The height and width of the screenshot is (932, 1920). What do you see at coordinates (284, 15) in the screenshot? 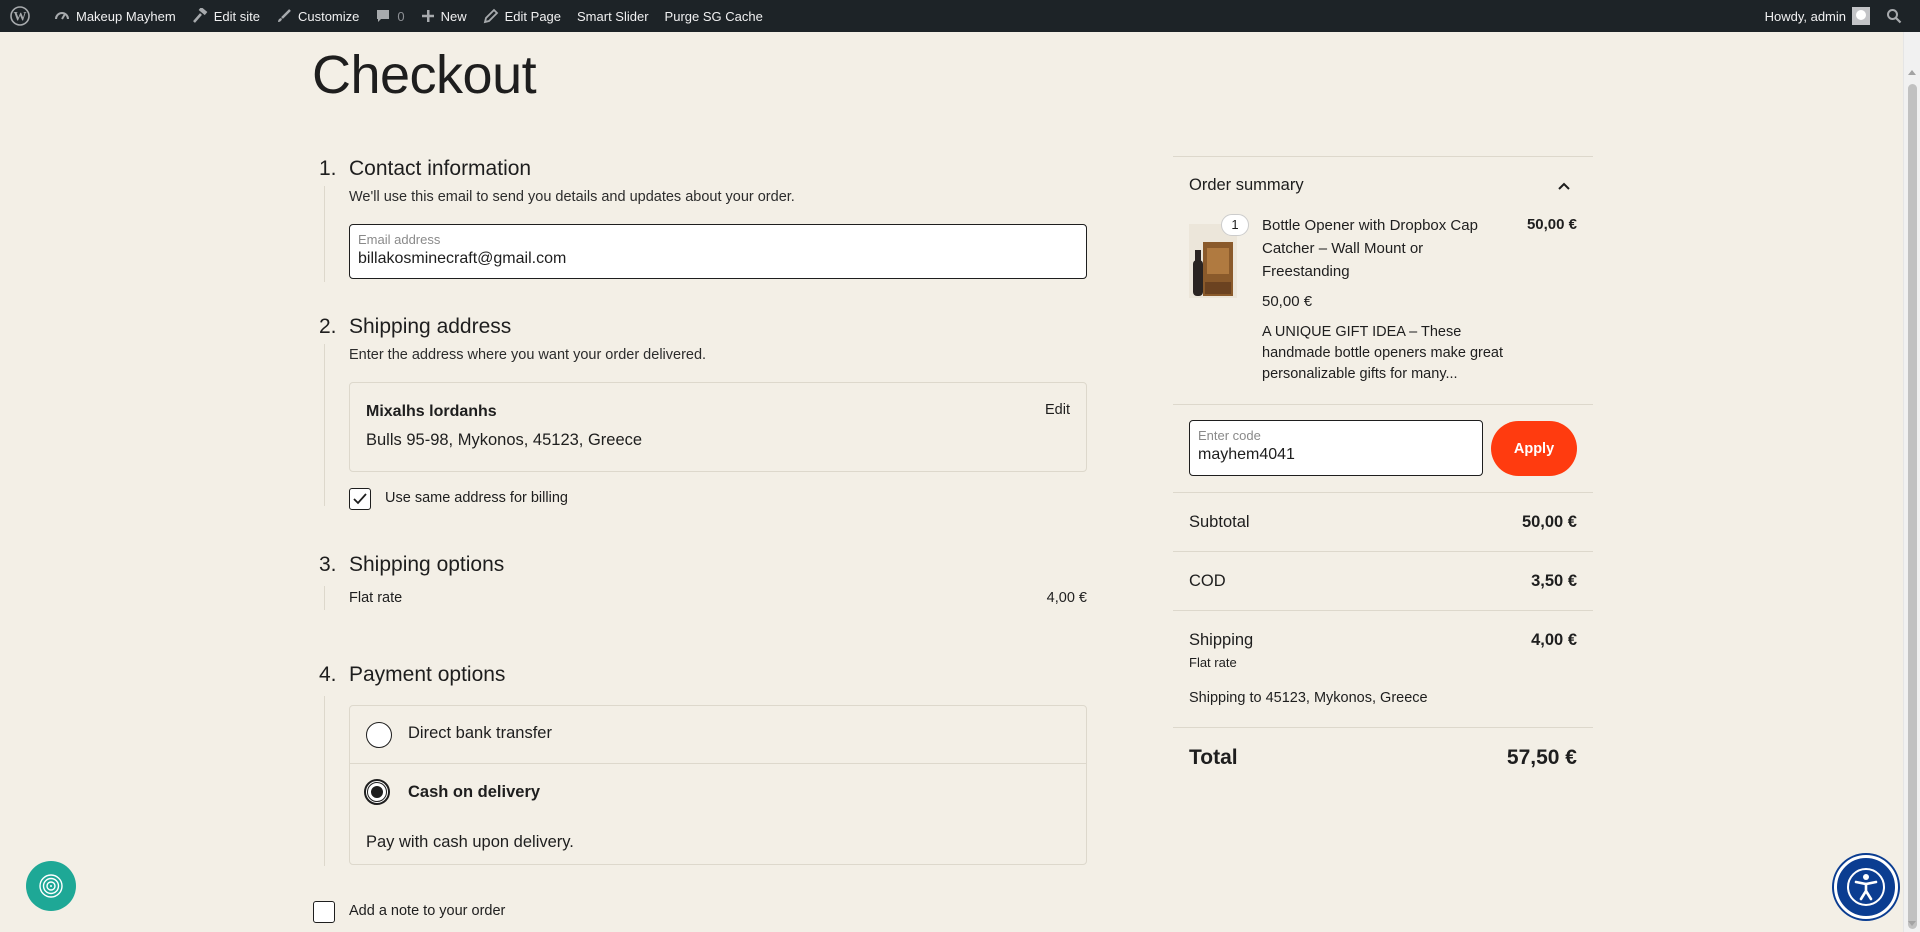
I see `brush-icon` at bounding box center [284, 15].